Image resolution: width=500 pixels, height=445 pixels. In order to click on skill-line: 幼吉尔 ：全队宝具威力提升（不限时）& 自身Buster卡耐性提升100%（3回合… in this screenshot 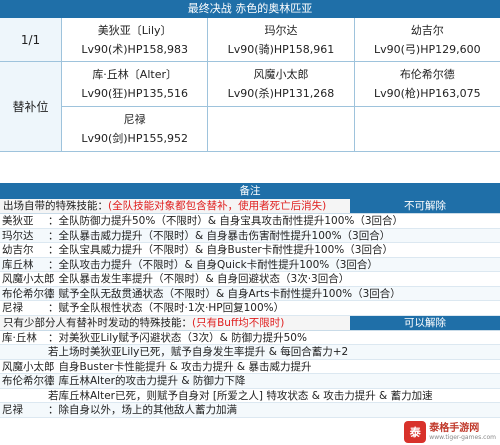, I will do `click(250, 250)`.